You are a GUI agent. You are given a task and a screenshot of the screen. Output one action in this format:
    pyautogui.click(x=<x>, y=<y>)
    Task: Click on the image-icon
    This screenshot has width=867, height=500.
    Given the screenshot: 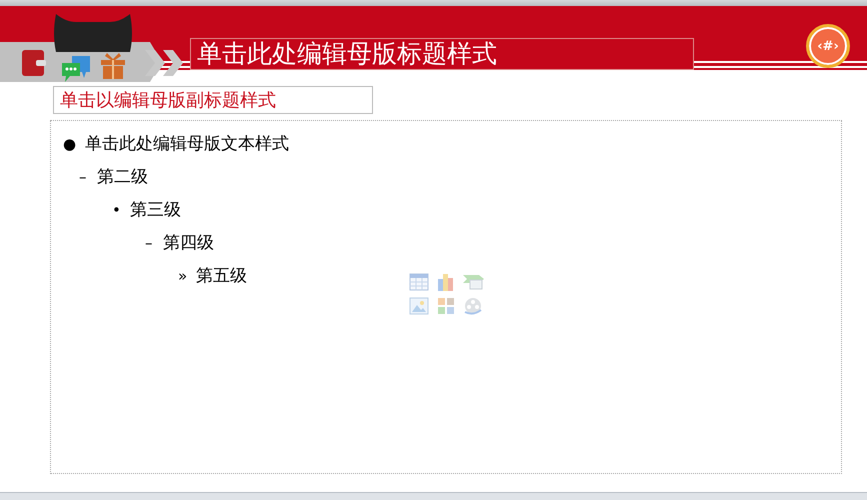 What is the action you would take?
    pyautogui.click(x=419, y=306)
    